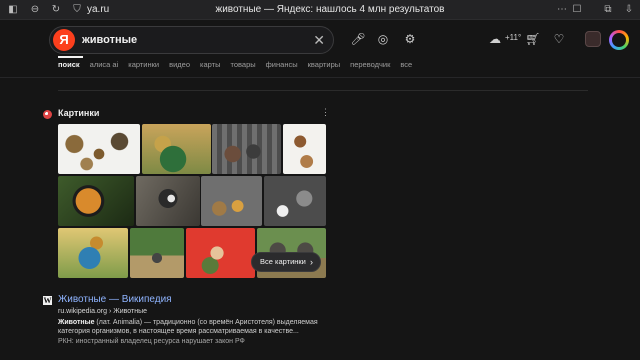 The height and width of the screenshot is (360, 640). I want to click on images-block-title: Картинки, so click(78, 113).